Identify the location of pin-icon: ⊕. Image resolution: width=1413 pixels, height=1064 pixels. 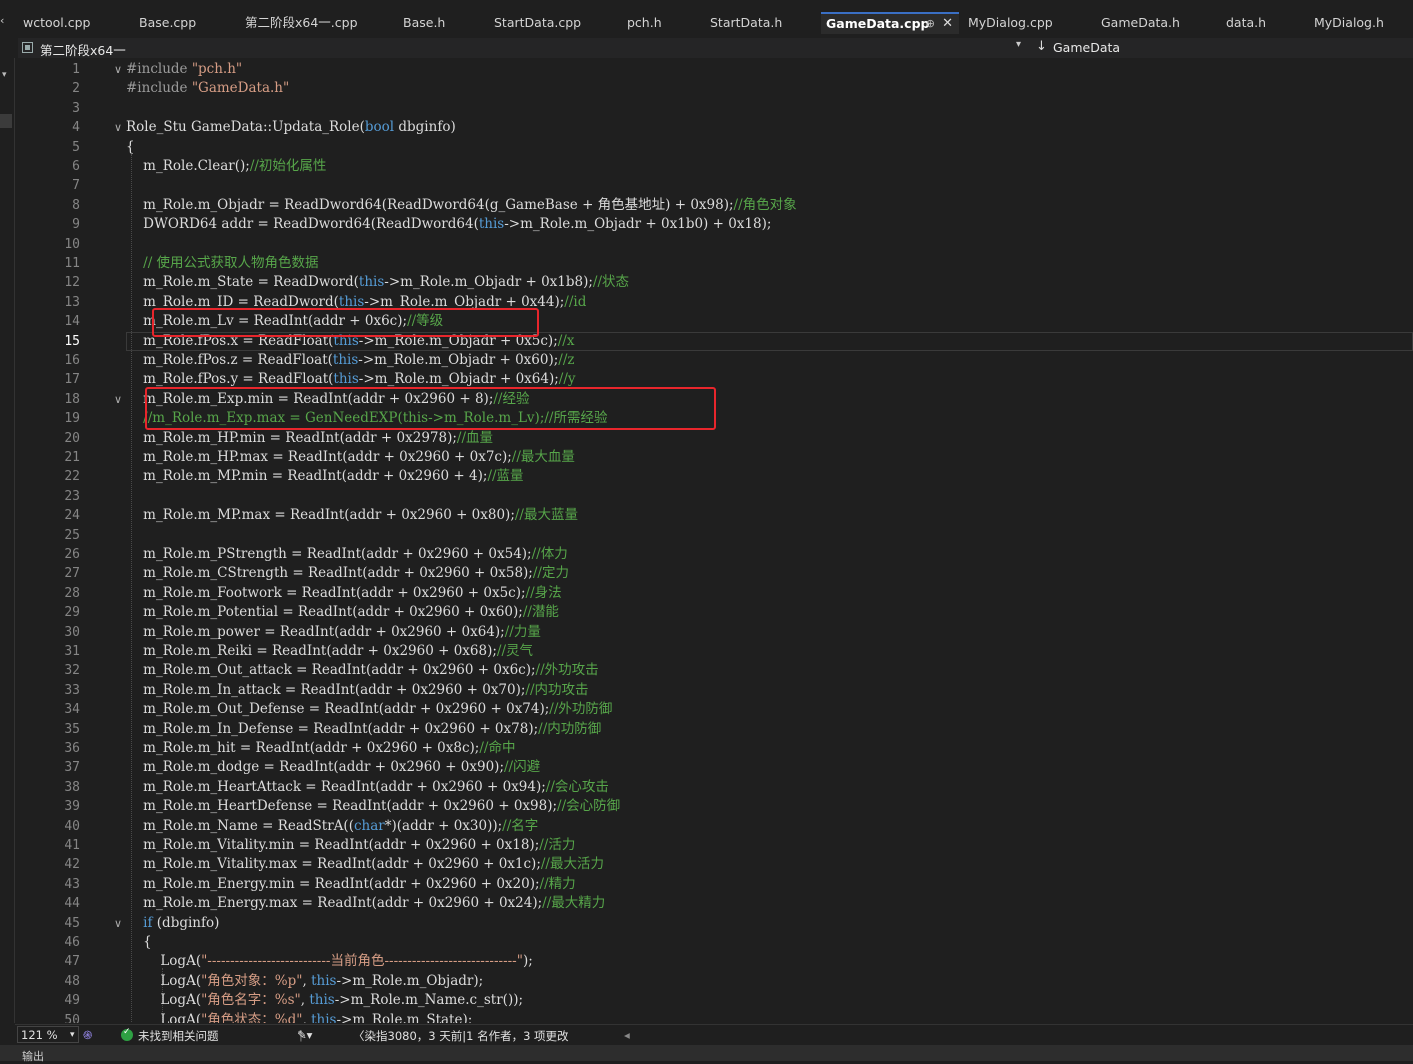
(930, 24).